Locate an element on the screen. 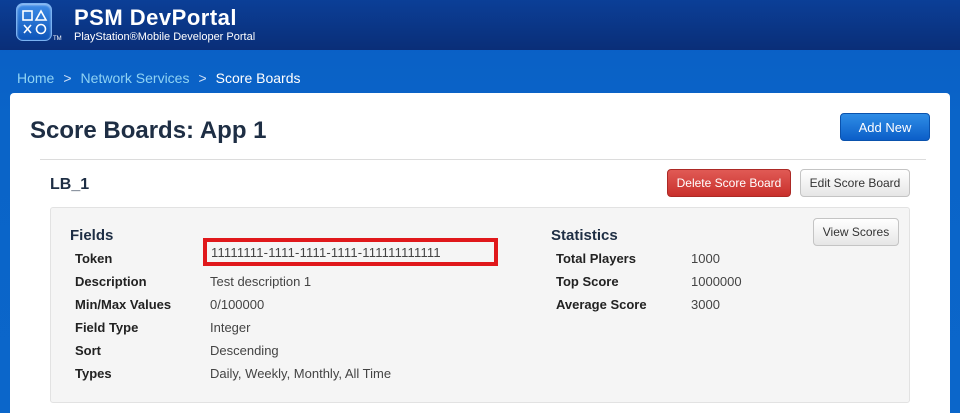 The height and width of the screenshot is (413, 960). field-value-sort: Descending is located at coordinates (244, 350).